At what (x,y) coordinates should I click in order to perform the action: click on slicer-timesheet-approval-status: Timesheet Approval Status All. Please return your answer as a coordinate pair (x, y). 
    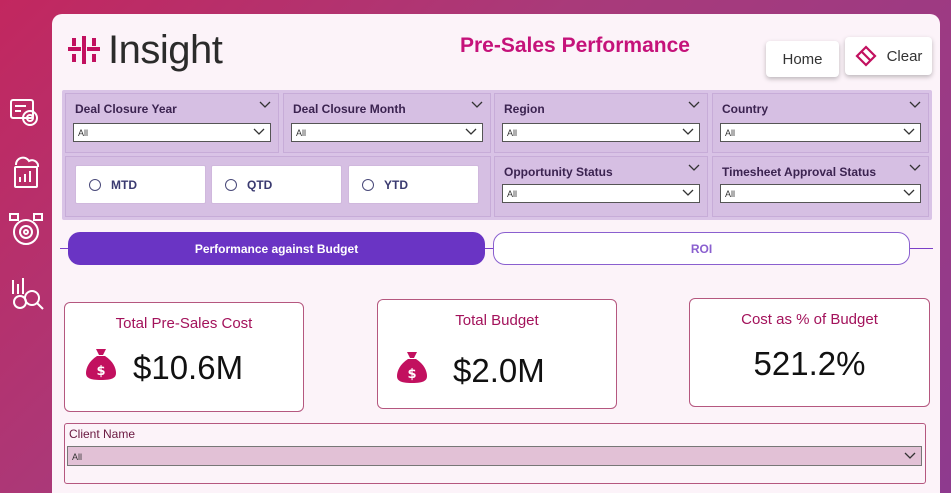
    Looking at the image, I should click on (820, 186).